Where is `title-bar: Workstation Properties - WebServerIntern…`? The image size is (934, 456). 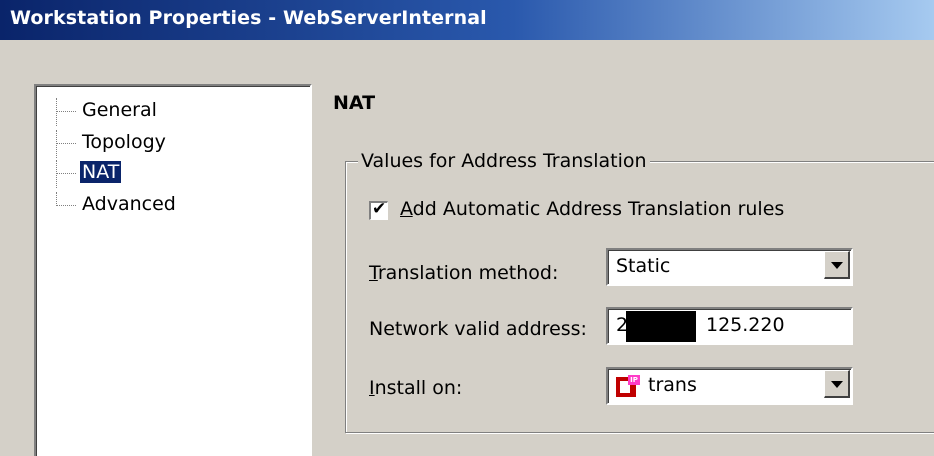 title-bar: Workstation Properties - WebServerIntern… is located at coordinates (467, 20).